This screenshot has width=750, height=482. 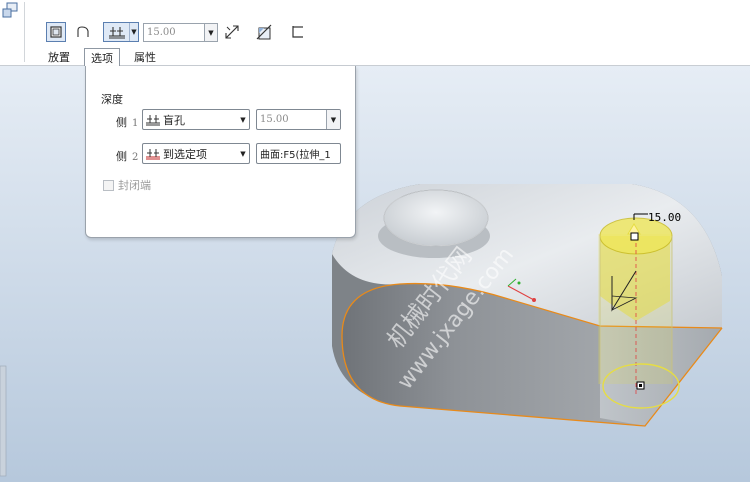 I want to click on depth-type-dropdown: ▼, so click(x=121, y=32).